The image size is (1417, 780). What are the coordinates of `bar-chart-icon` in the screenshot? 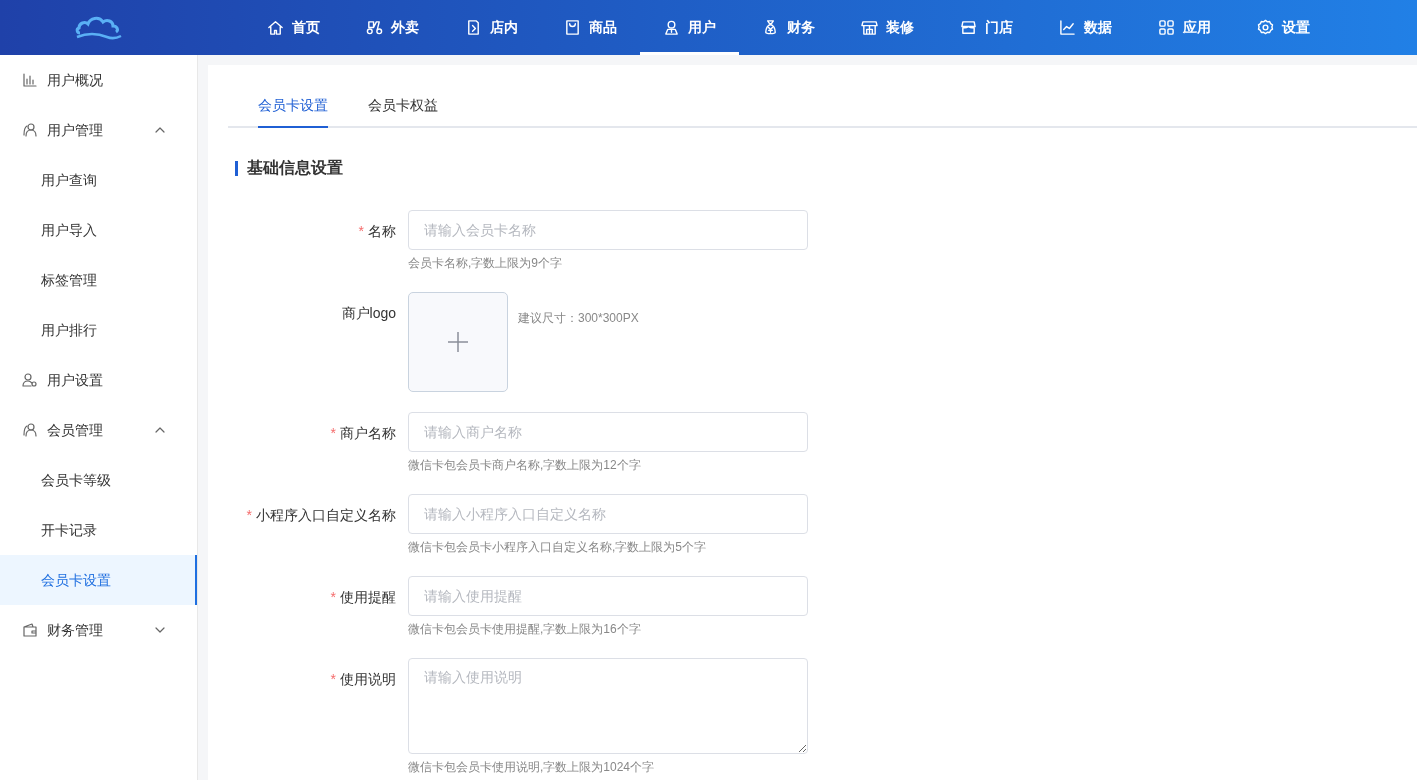 It's located at (30, 80).